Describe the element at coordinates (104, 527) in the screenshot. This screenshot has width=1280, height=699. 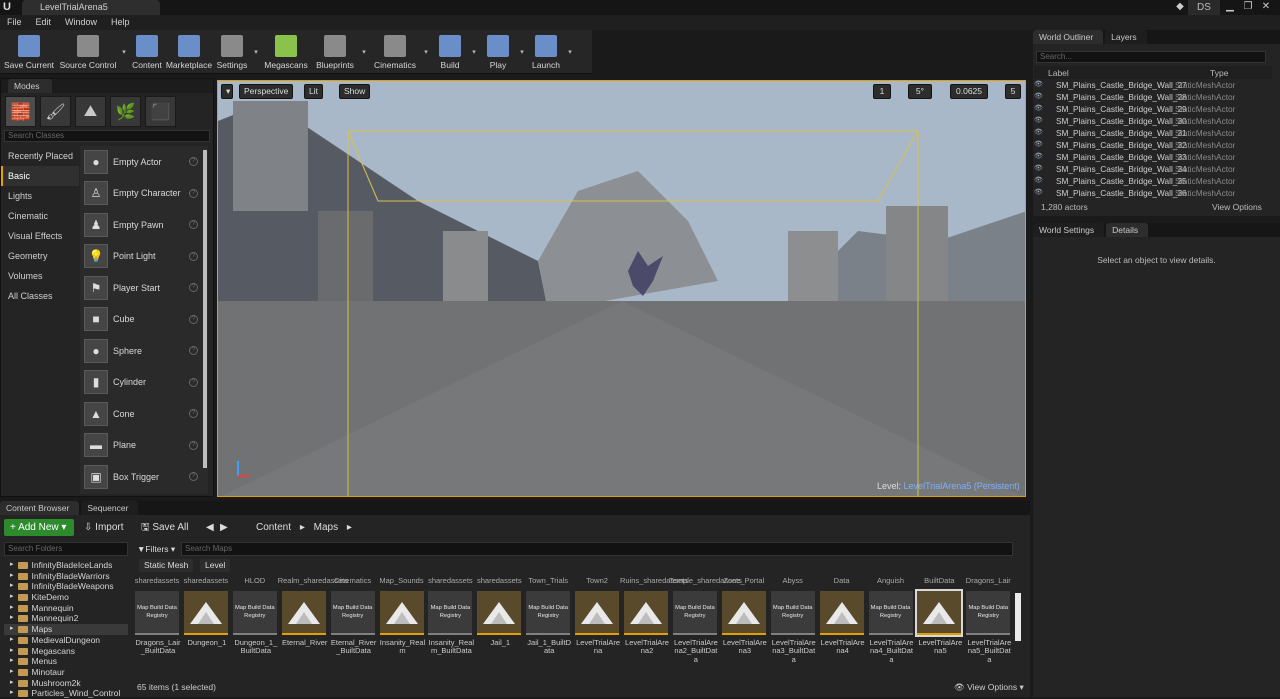
I see `import-button: ⇩ Import` at that location.